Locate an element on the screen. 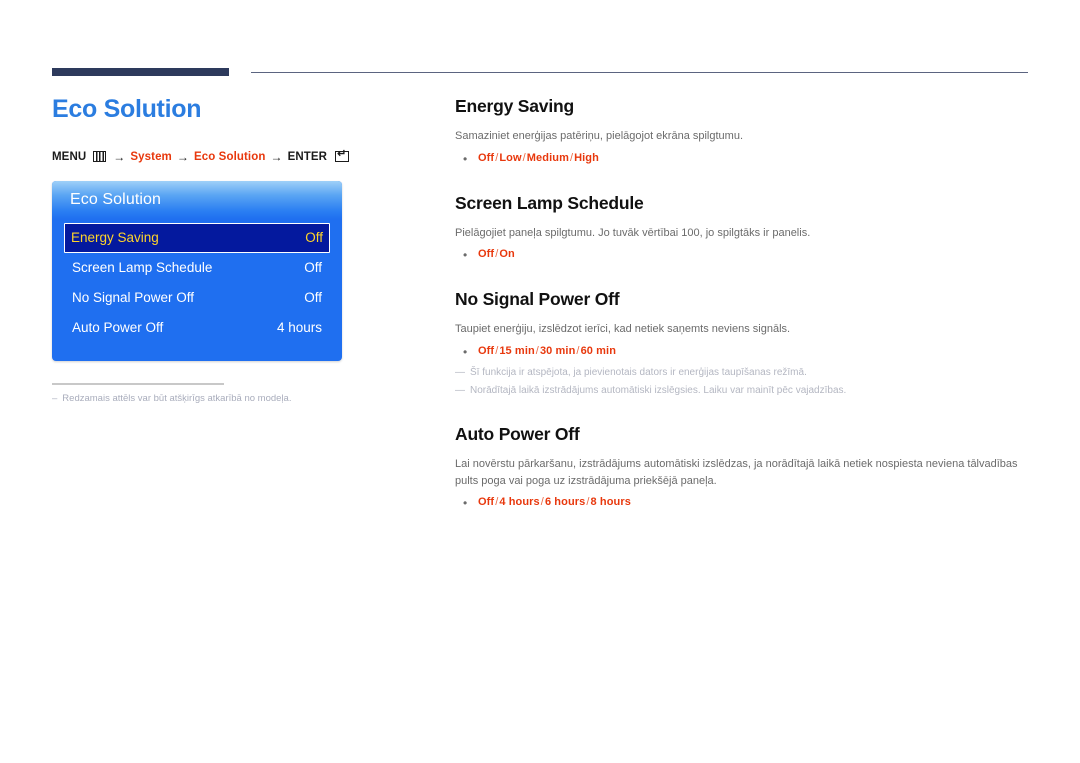 The height and width of the screenshot is (763, 1080). enter-key-icon is located at coordinates (342, 155).